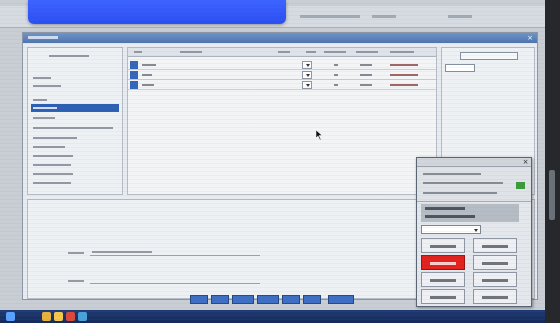 This screenshot has height=323, width=560. What do you see at coordinates (319, 135) in the screenshot?
I see `mouse-pointer-icon` at bounding box center [319, 135].